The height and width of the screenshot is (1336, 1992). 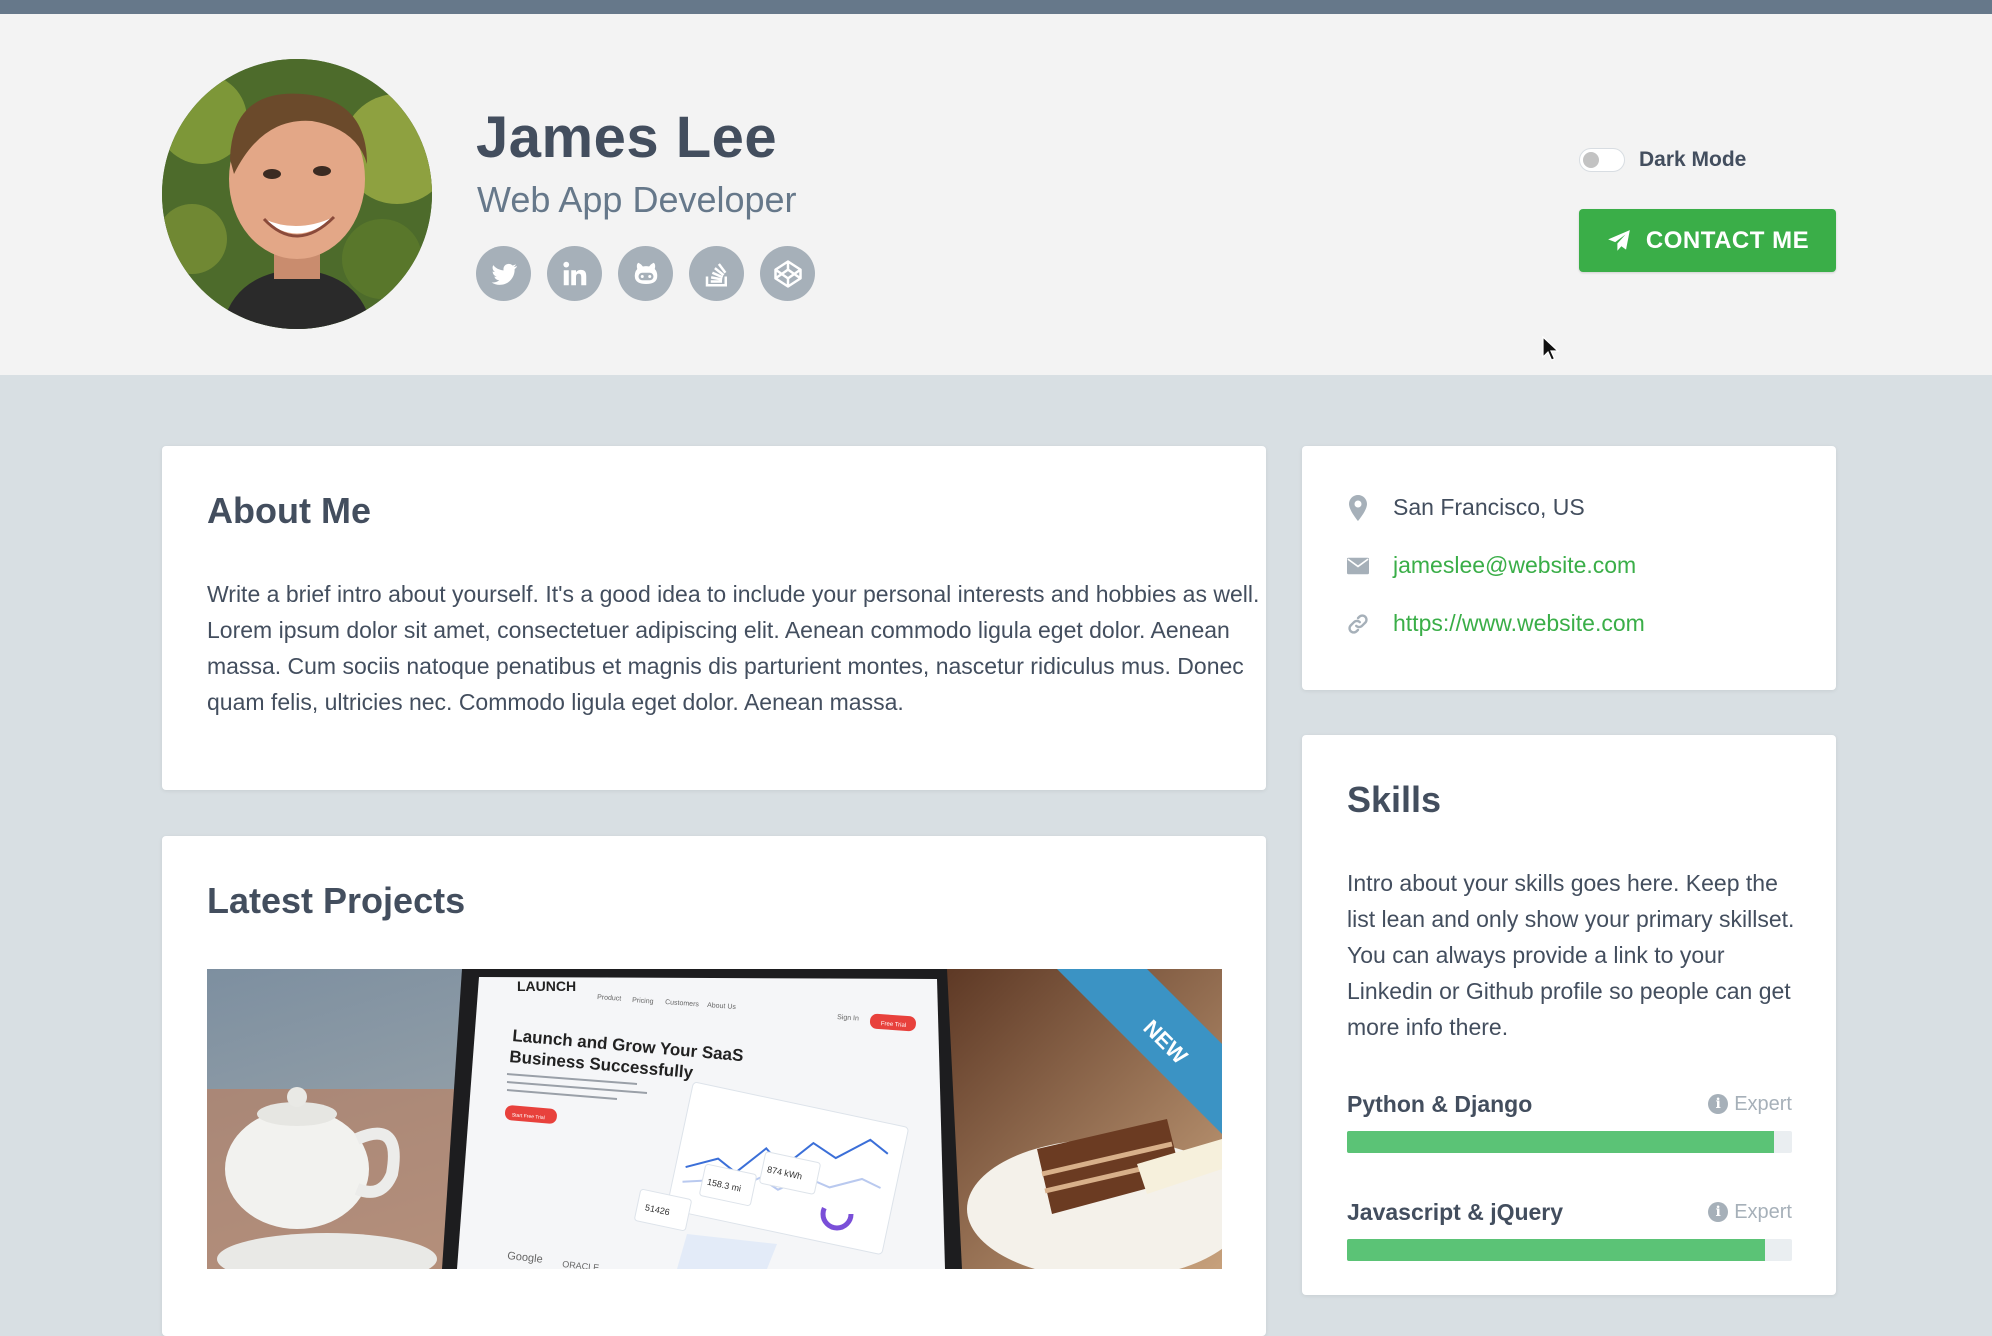 What do you see at coordinates (1489, 507) in the screenshot?
I see `location-text: San Francisco, US` at bounding box center [1489, 507].